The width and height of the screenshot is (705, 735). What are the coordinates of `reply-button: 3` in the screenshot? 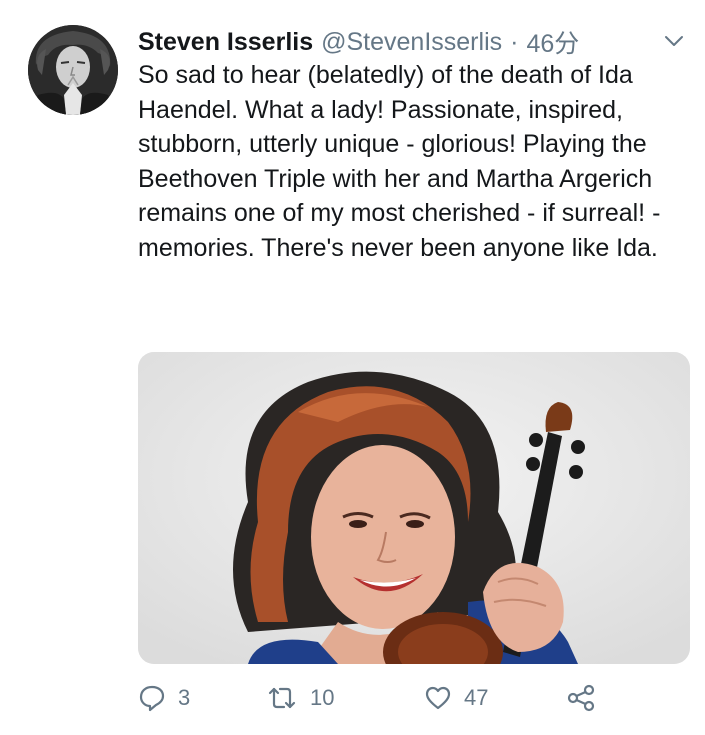 It's located at (164, 698).